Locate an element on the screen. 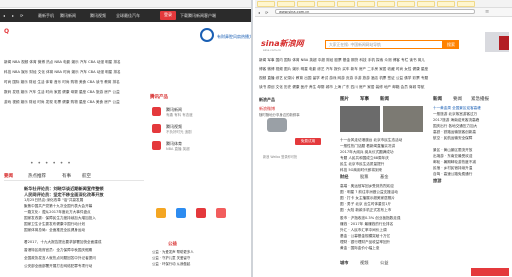 The width and height of the screenshot is (512, 277). tab-stock: 股票 is located at coordinates (364, 177).